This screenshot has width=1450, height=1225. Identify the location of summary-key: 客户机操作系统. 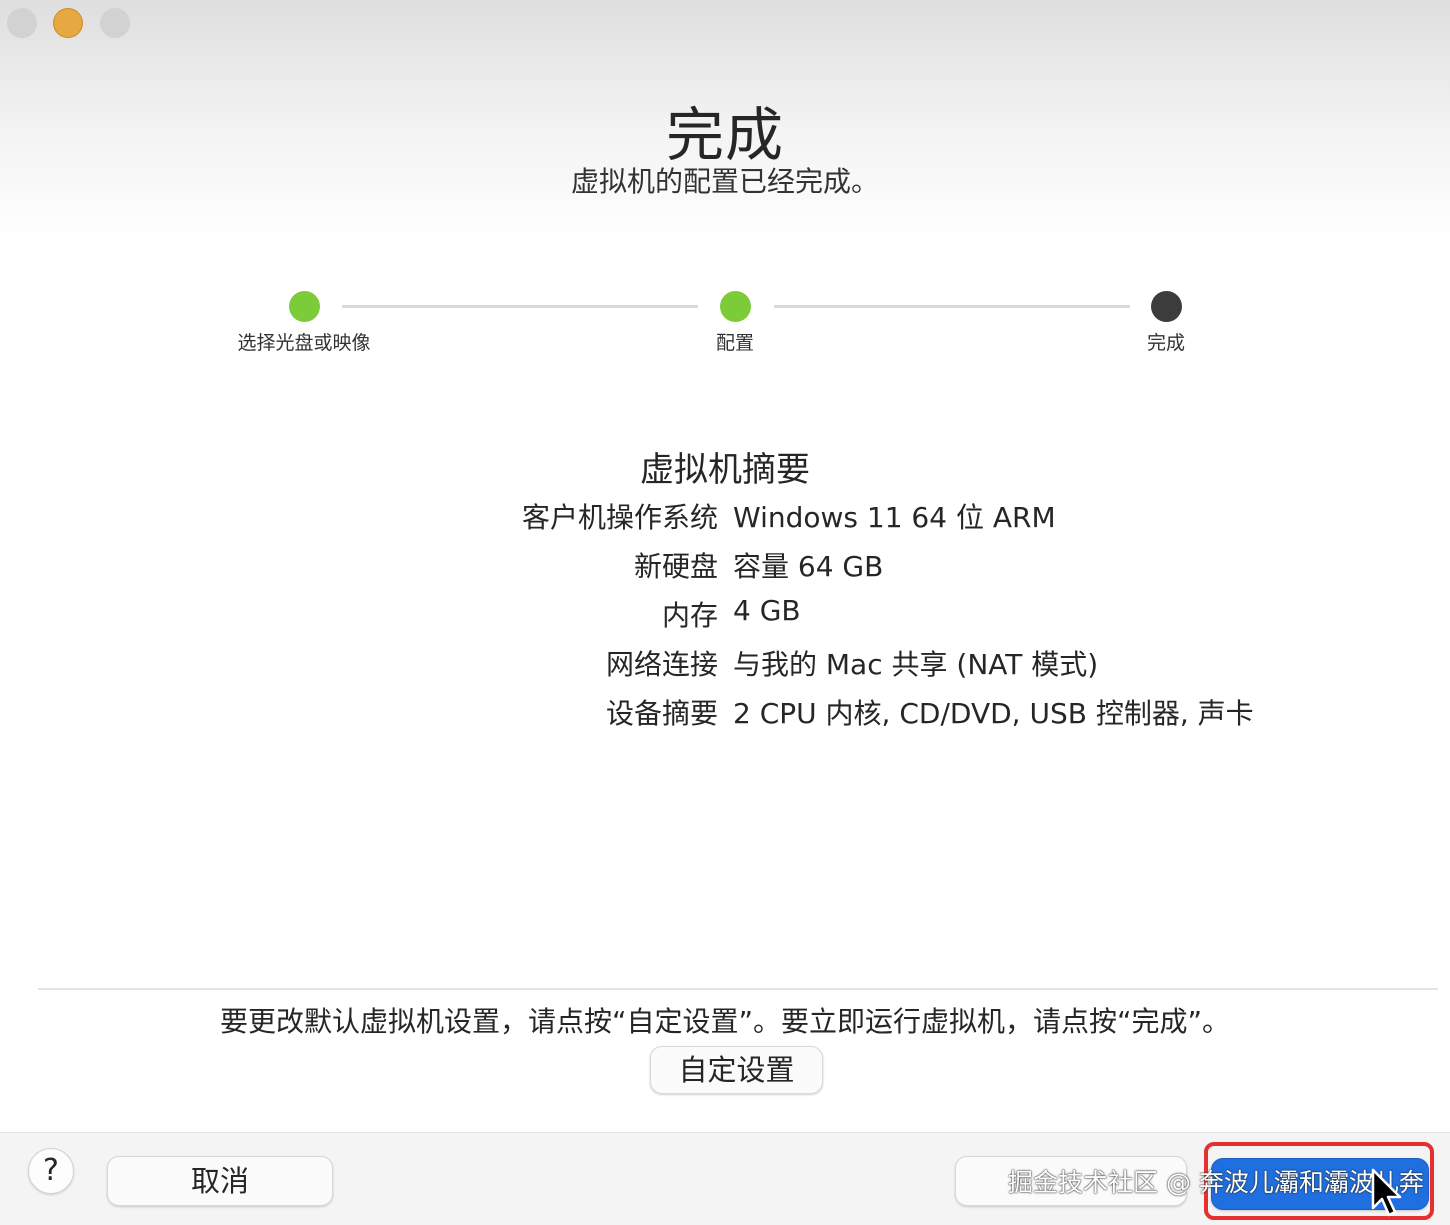
(619, 517).